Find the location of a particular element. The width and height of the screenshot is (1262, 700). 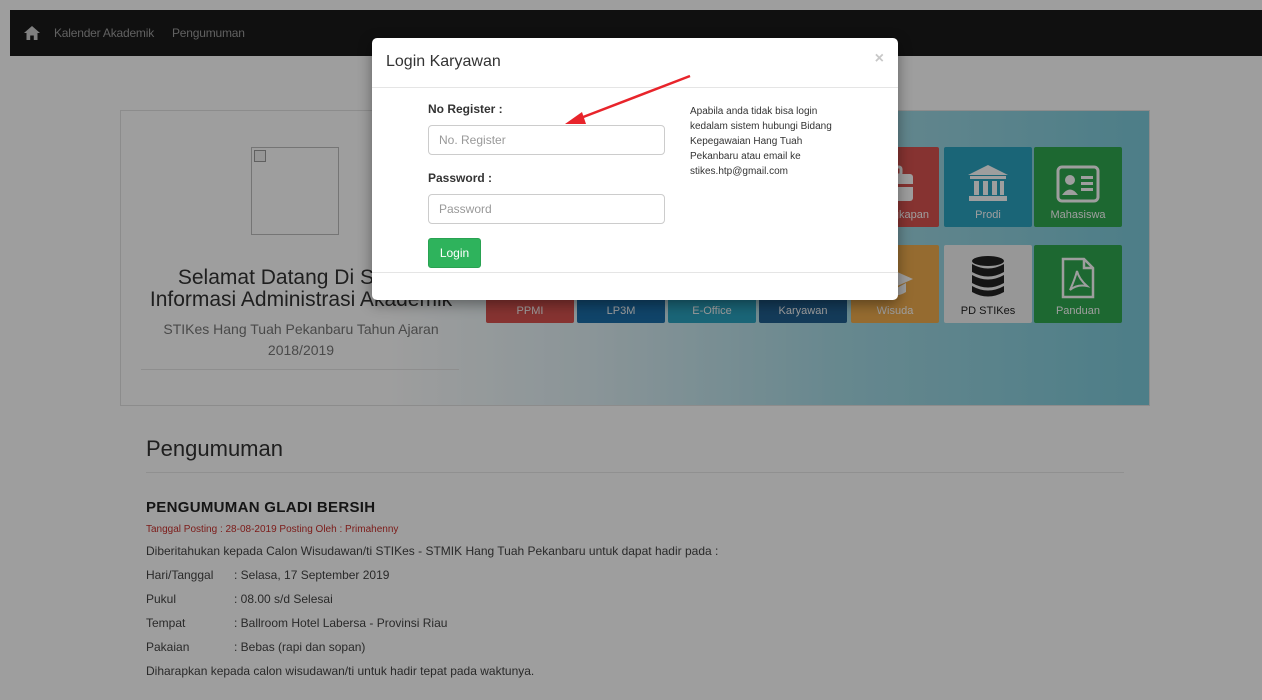

login-form: No Register : Password : Login is located at coordinates (547, 185).